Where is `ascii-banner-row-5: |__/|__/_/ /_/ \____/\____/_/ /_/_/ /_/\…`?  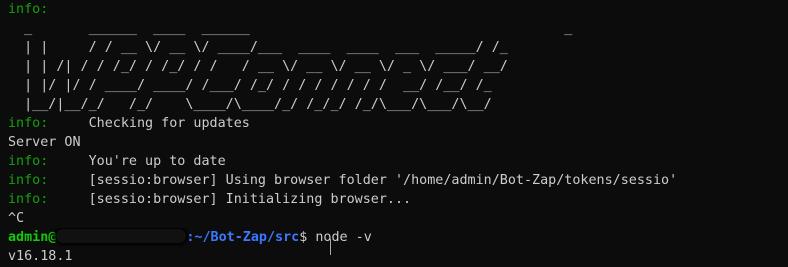
ascii-banner-row-5: |__/|__/_/ /_/ \____/\____/_/ /_/_/ /_/\… is located at coordinates (258, 104).